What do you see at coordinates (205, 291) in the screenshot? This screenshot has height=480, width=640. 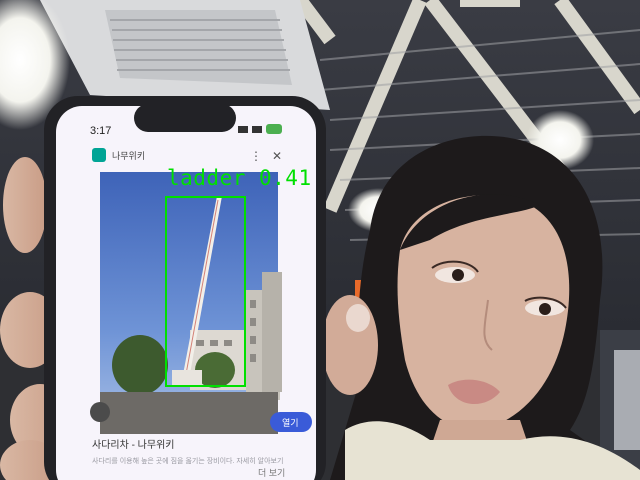 I see `detection-bounding-box` at bounding box center [205, 291].